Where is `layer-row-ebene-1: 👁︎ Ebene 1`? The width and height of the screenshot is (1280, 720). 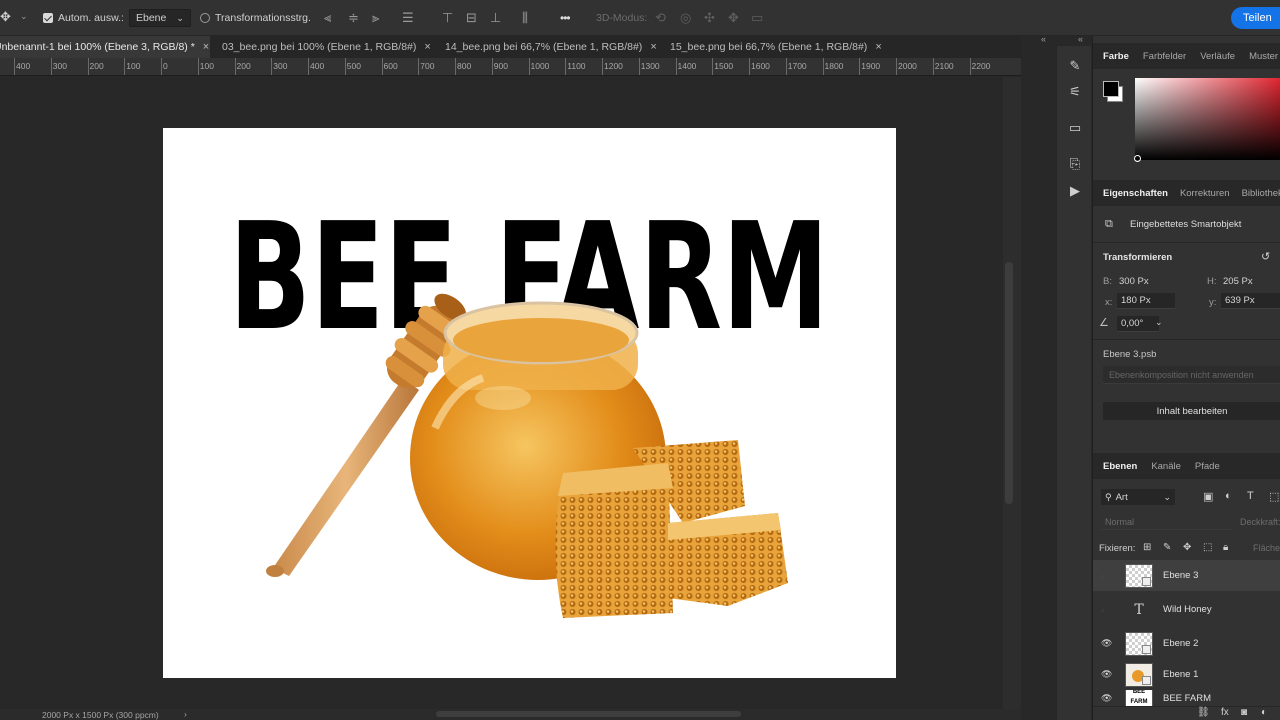
layer-row-ebene-1: 👁︎ Ebene 1 is located at coordinates (1186, 674).